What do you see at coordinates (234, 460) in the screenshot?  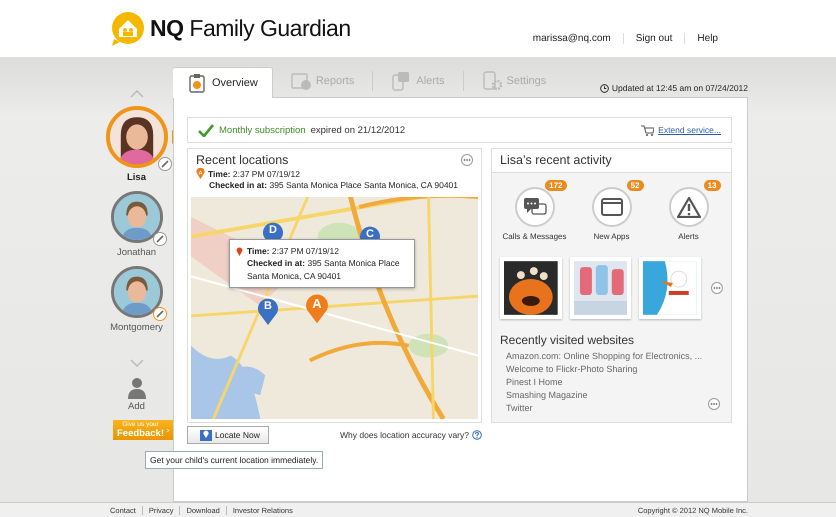 I see `tooltip: Get your child's current location immediately.` at bounding box center [234, 460].